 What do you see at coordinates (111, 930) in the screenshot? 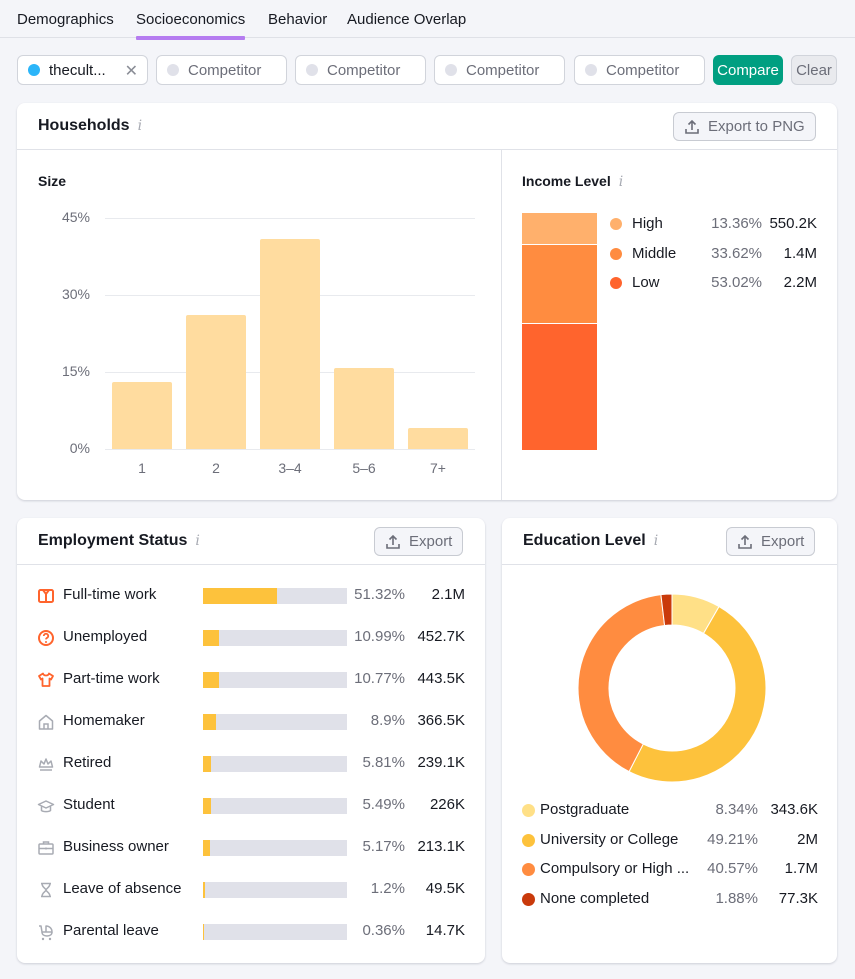
I see `employment-label: Parental leave` at bounding box center [111, 930].